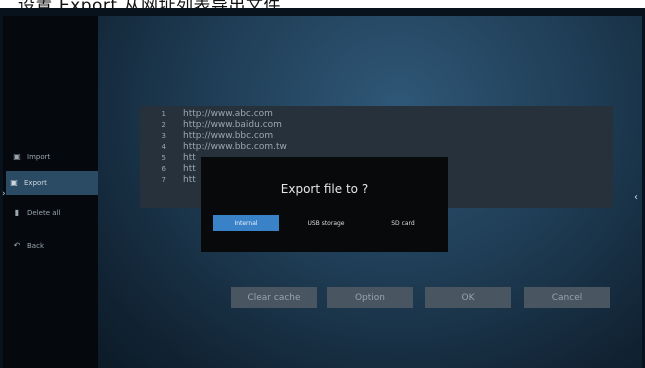  I want to click on option-sd-card: SD card, so click(403, 223).